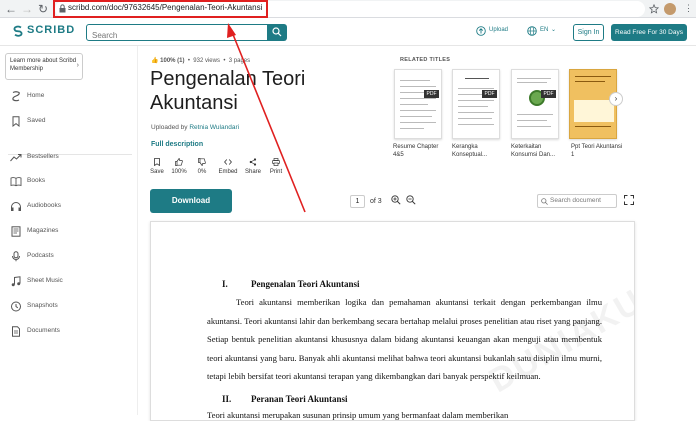 This screenshot has width=696, height=421. Describe the element at coordinates (299, 399) in the screenshot. I see `section-heading: Peranan Teori Akuntansi` at that location.